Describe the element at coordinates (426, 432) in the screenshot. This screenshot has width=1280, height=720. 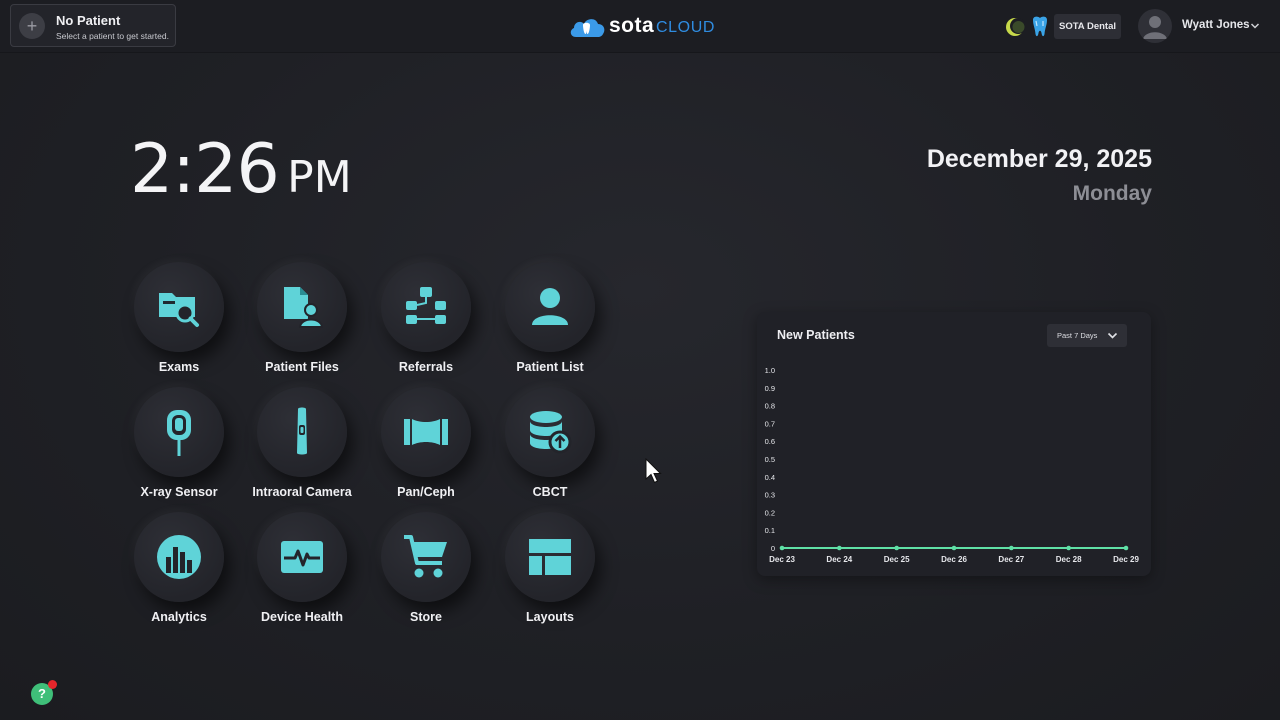
I see `panoramic-icon` at that location.